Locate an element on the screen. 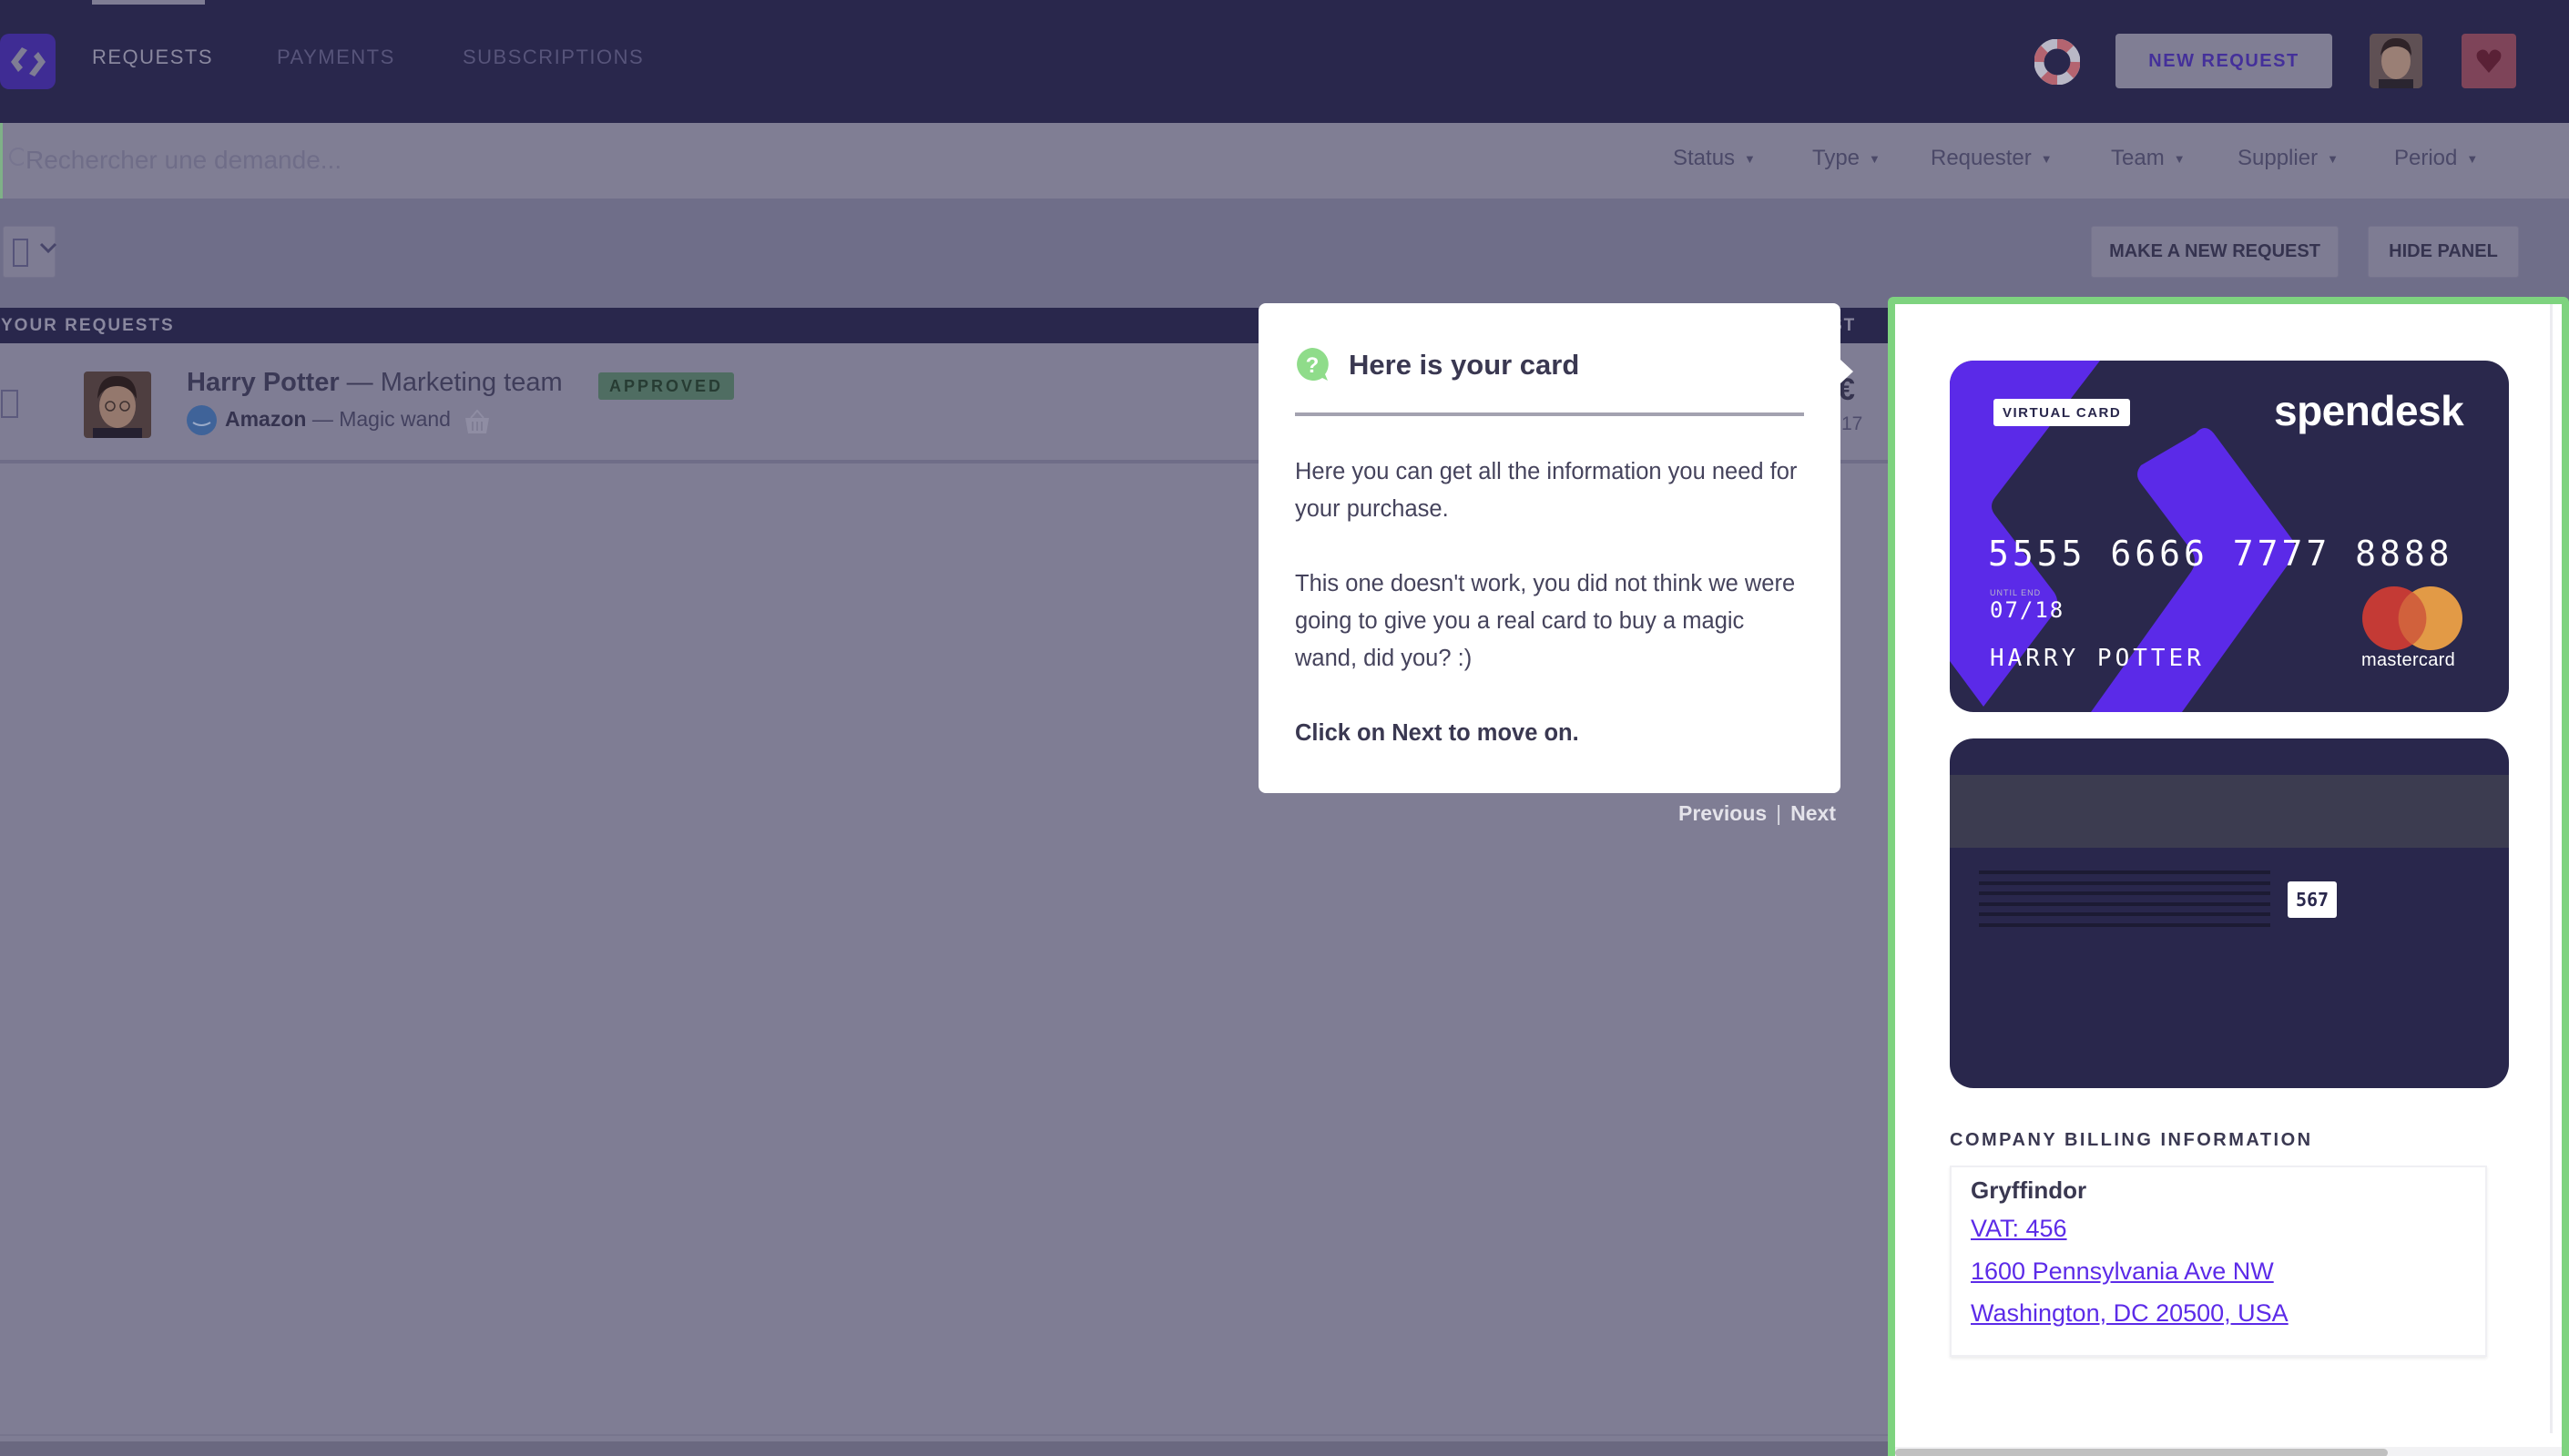  make-new-request-button: MAKE A NEW REQUEST is located at coordinates (2215, 252).